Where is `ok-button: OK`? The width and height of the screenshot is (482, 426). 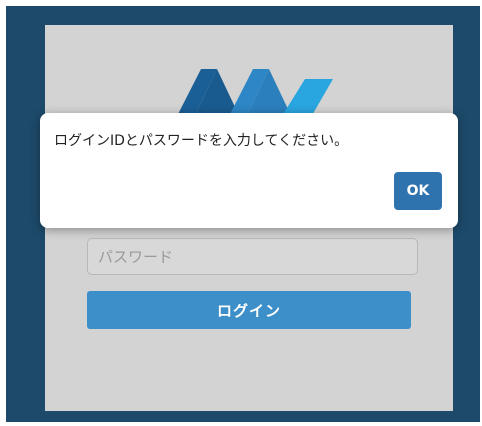 ok-button: OK is located at coordinates (418, 191).